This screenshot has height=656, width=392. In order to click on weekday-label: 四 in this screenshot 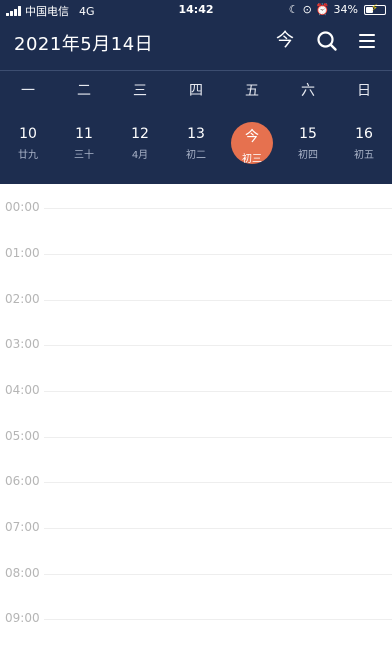, I will do `click(196, 91)`.